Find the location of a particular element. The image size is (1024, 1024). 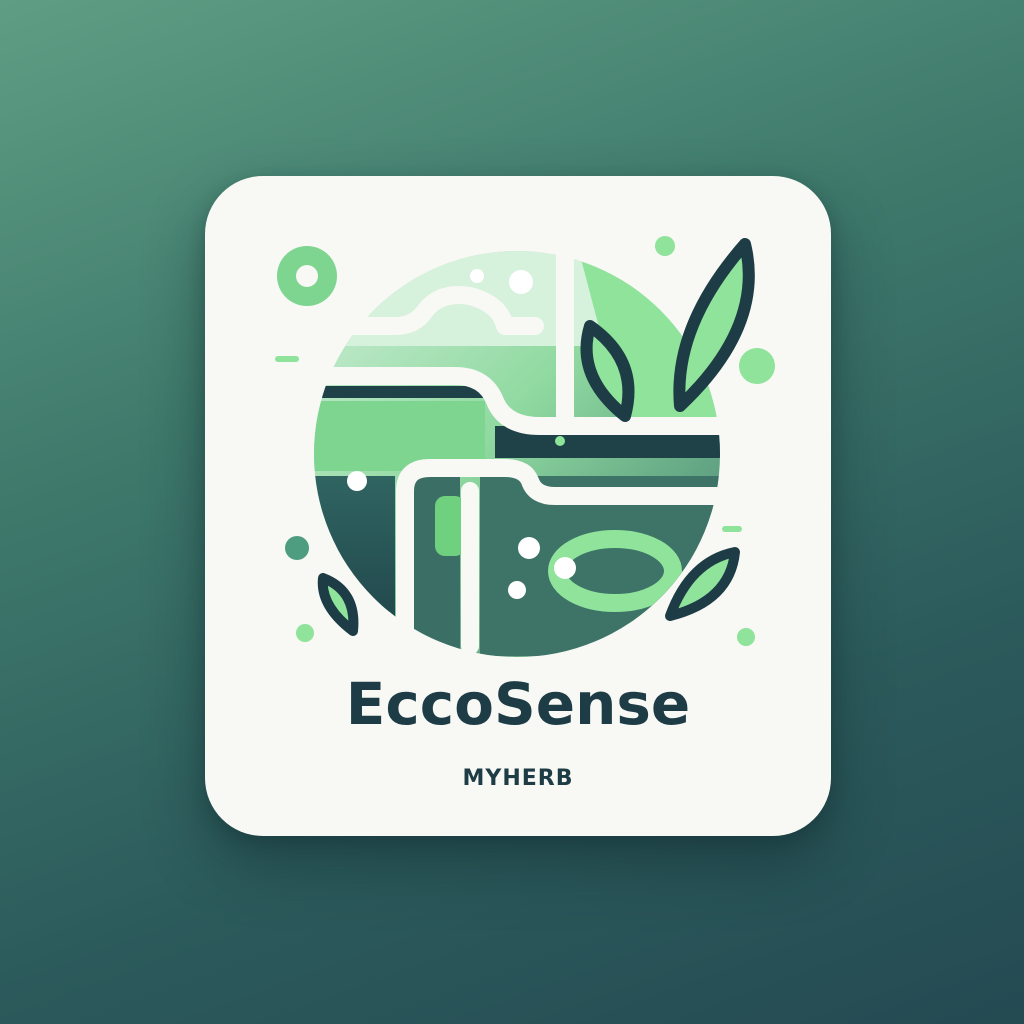

brand-name: EccoSense is located at coordinates (518, 704).